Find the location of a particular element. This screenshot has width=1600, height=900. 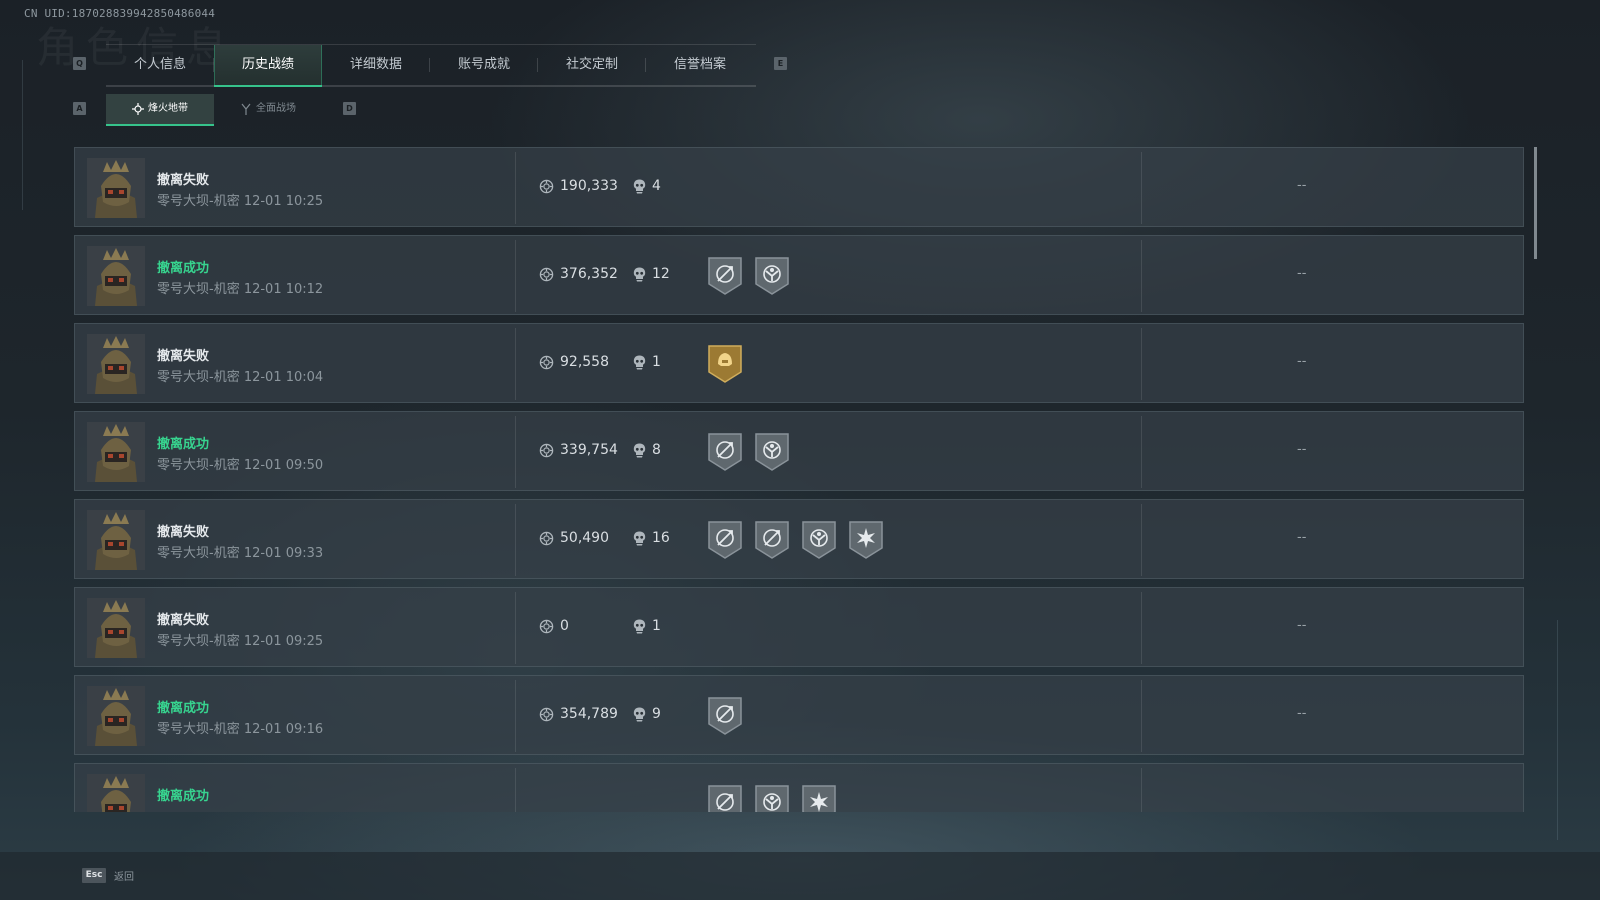

gold-helmet-medal-icon is located at coordinates (725, 364).